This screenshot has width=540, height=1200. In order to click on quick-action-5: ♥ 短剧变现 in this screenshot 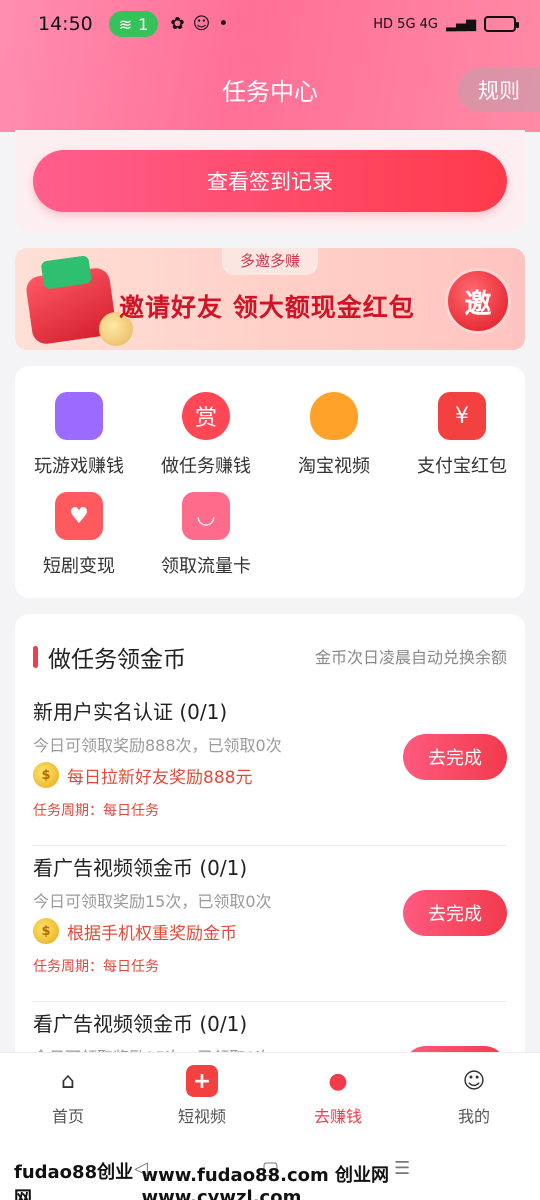, I will do `click(79, 535)`.